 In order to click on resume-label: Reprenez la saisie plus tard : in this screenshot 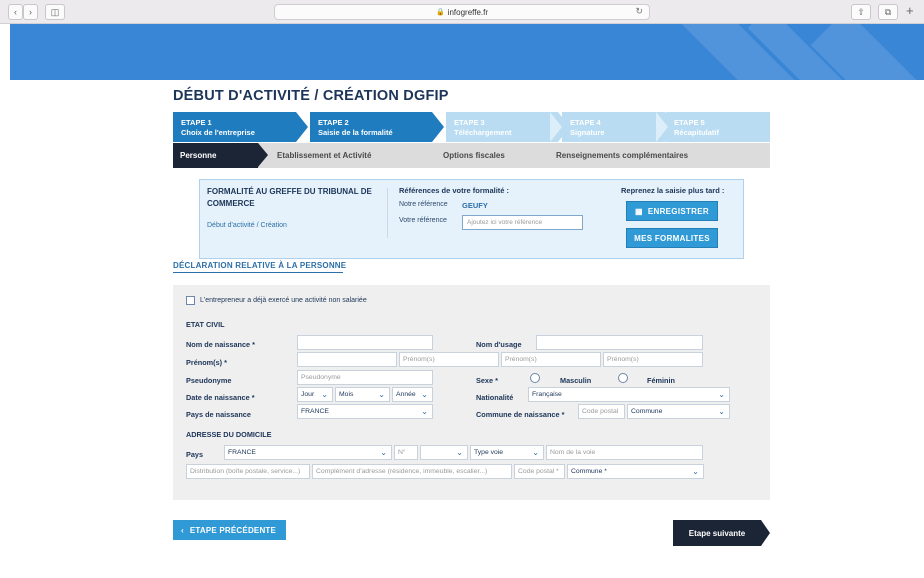, I will do `click(673, 190)`.